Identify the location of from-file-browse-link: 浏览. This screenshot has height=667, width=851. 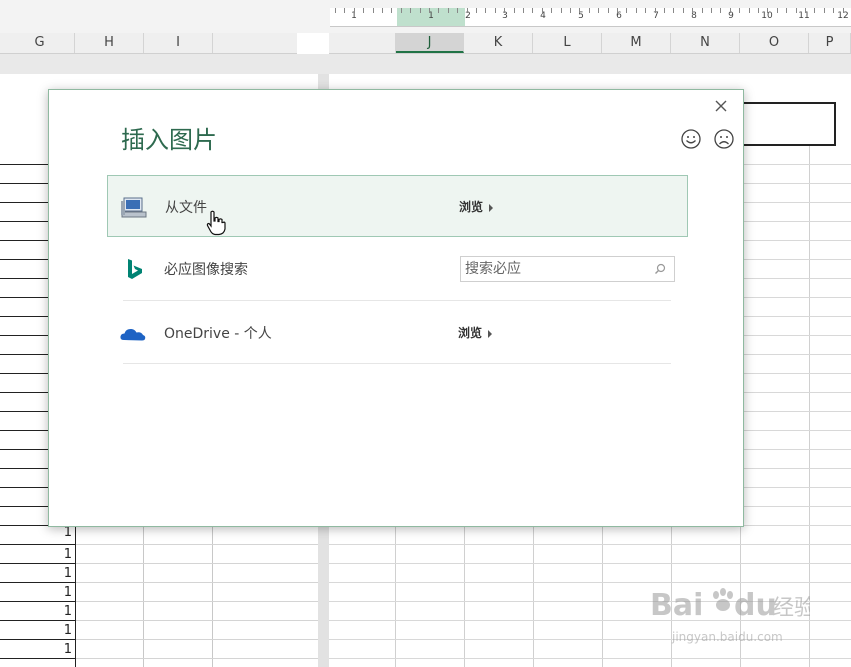
(476, 206).